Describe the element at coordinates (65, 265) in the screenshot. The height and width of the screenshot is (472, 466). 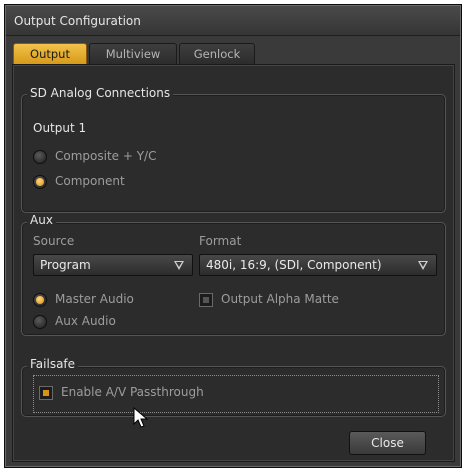
I see `source-select-value: Program` at that location.